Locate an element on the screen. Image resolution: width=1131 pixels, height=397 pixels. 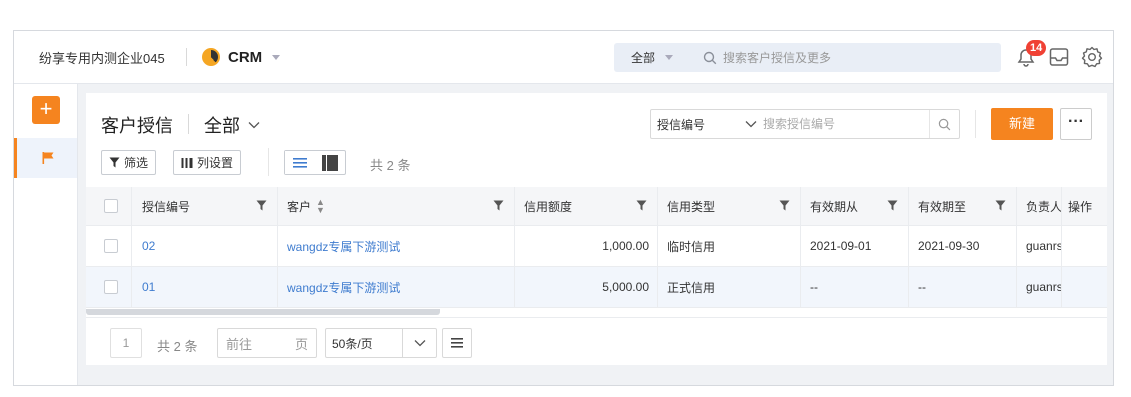
search-scope-select: 全部 is located at coordinates (652, 57).